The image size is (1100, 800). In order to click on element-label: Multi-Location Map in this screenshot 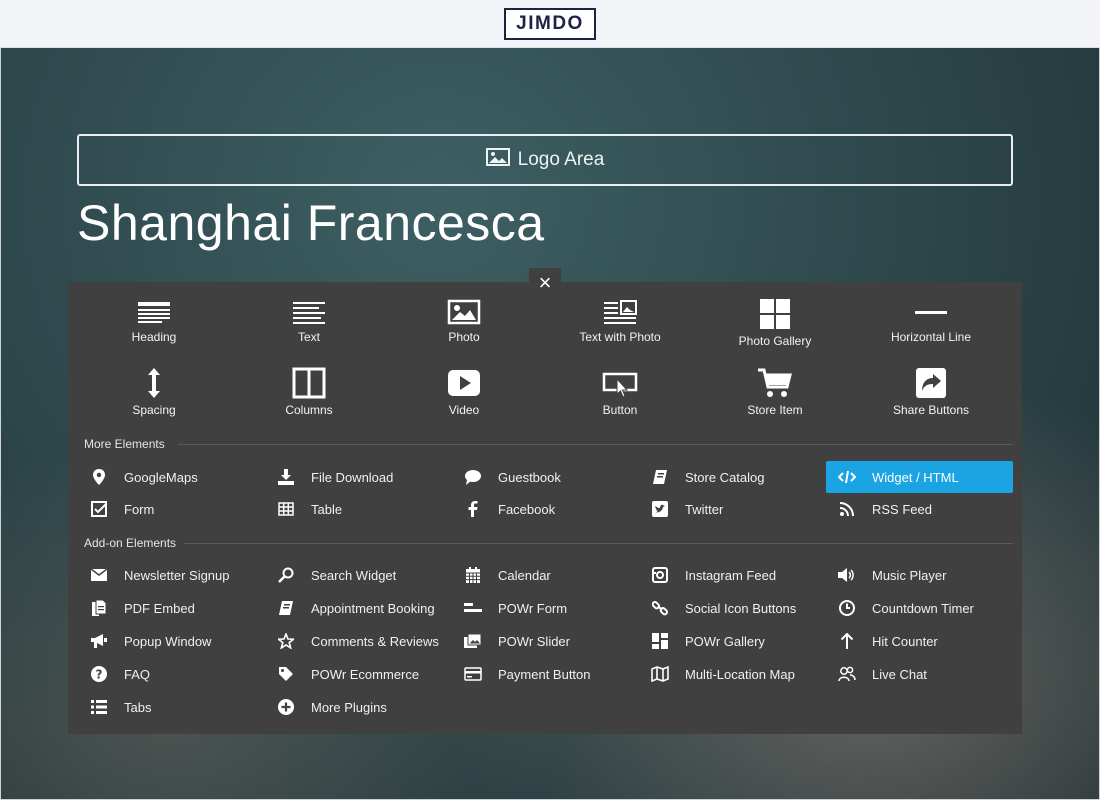, I will do `click(740, 674)`.